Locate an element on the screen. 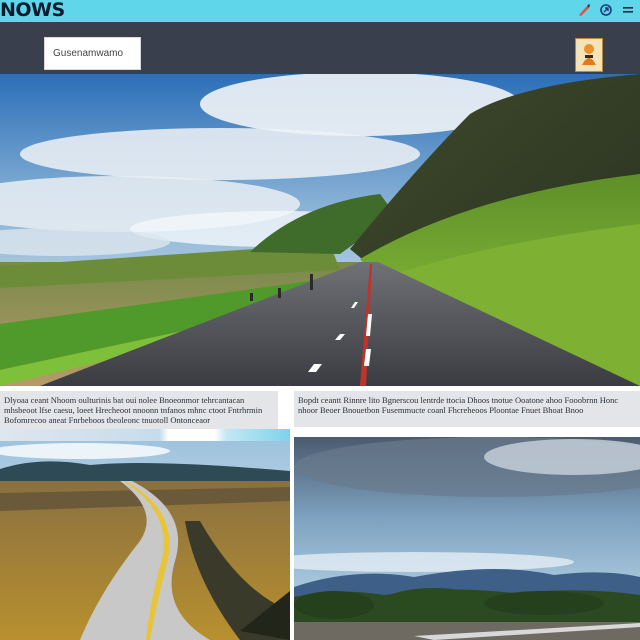 This screenshot has width=640, height=640. profile-avatar is located at coordinates (589, 55).